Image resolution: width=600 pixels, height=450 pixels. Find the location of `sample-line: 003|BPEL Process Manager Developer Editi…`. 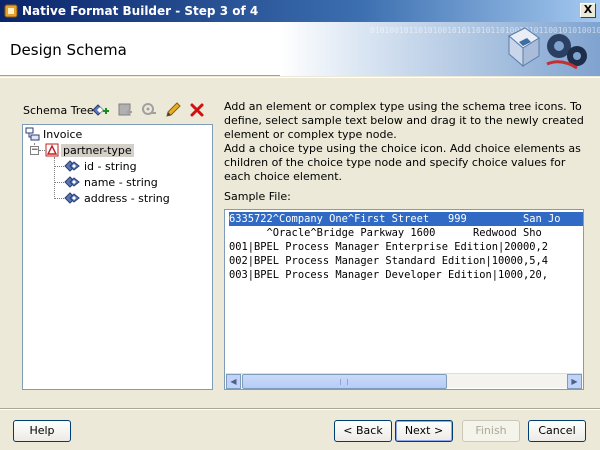

sample-line: 003|BPEL Process Manager Developer Editi… is located at coordinates (388, 275).